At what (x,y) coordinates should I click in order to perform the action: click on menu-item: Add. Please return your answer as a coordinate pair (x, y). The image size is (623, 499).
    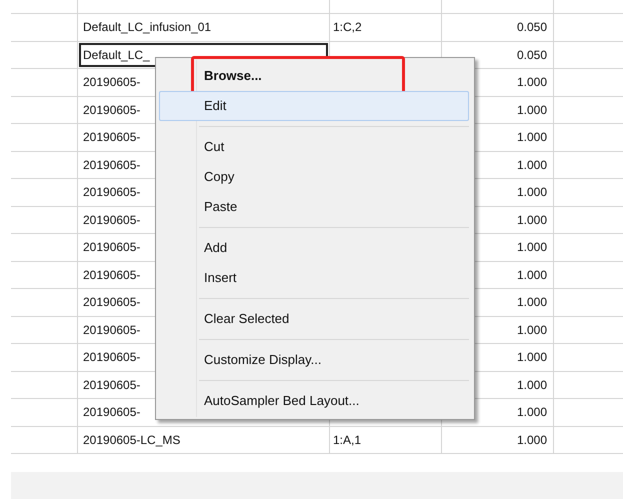
    Looking at the image, I should click on (314, 248).